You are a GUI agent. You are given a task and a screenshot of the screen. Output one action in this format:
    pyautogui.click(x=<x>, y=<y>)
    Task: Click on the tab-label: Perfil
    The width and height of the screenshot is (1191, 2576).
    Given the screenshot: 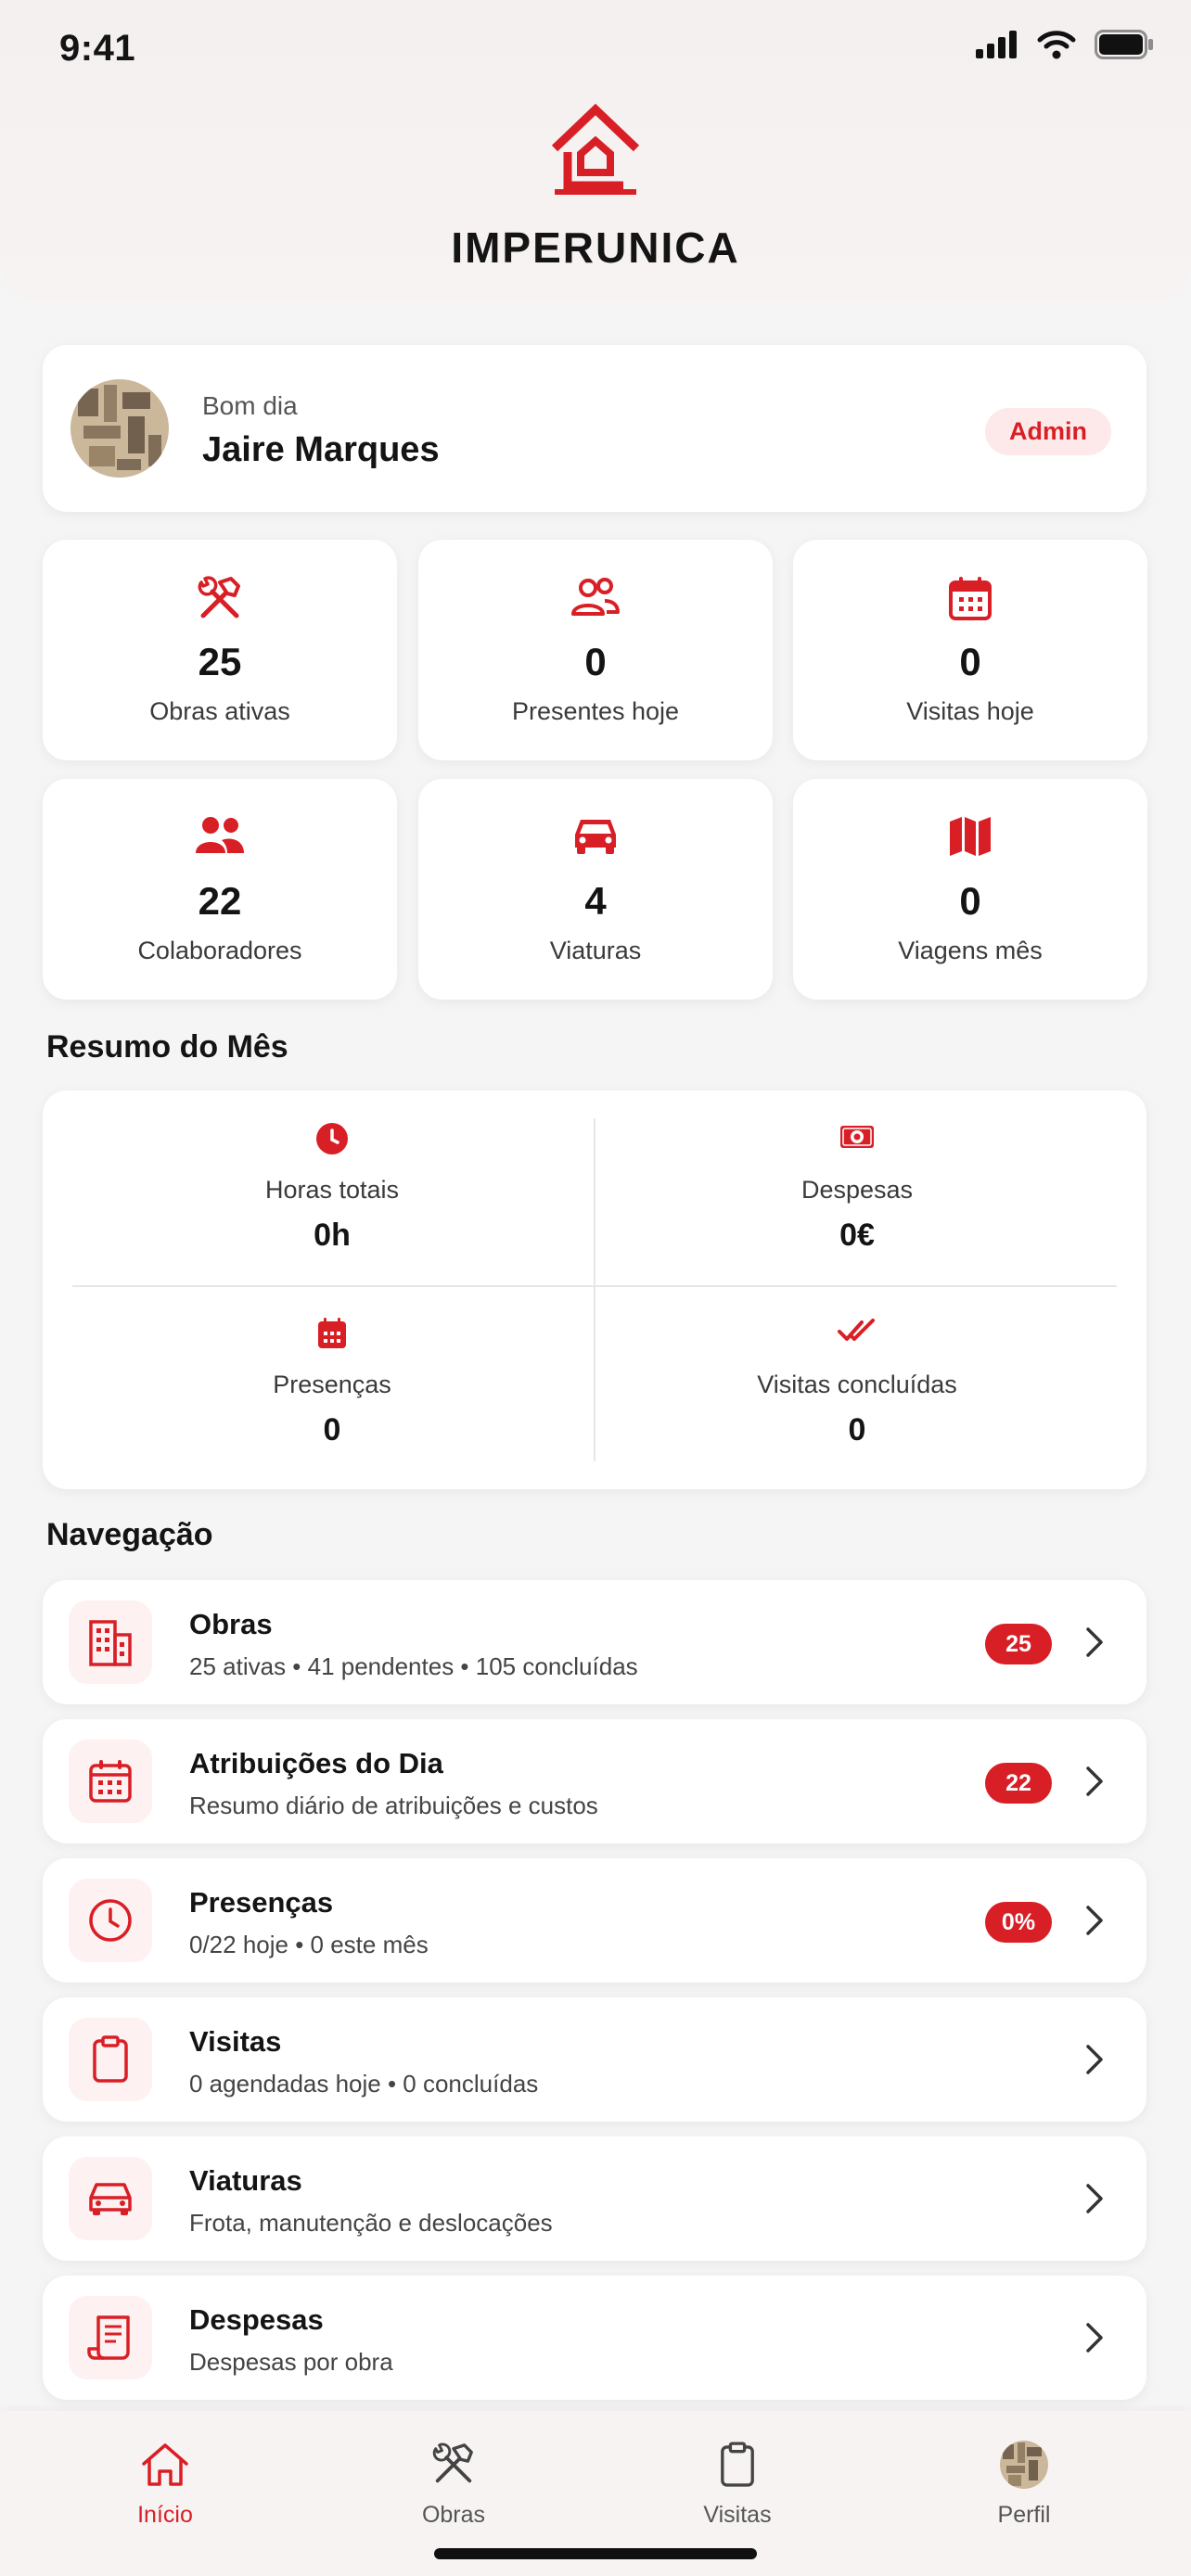 What is the action you would take?
    pyautogui.click(x=1024, y=2515)
    